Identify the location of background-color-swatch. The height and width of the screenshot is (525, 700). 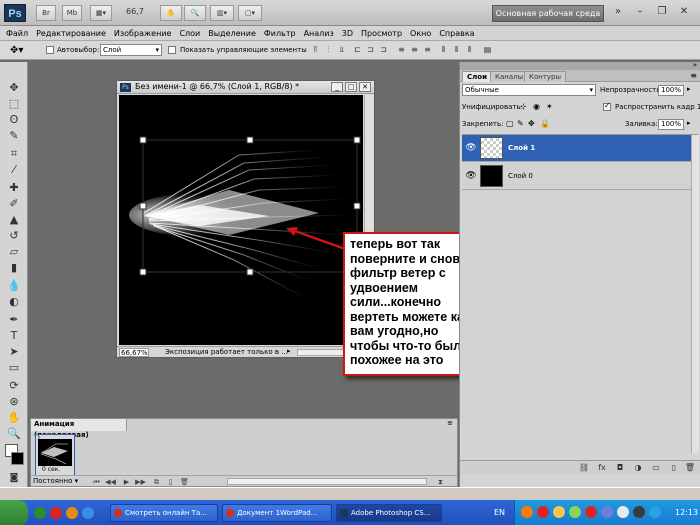
(17, 458).